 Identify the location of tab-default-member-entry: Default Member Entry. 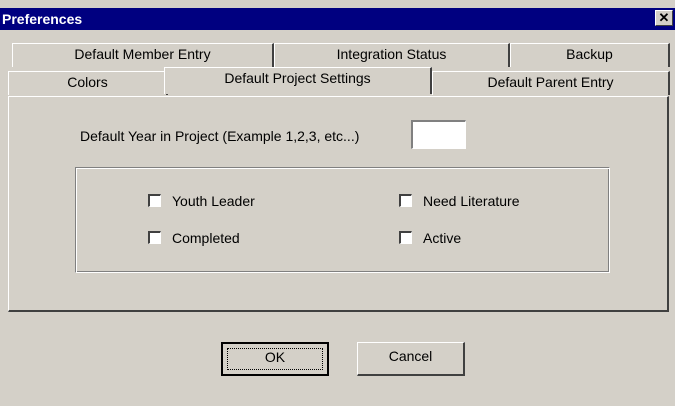
(143, 55).